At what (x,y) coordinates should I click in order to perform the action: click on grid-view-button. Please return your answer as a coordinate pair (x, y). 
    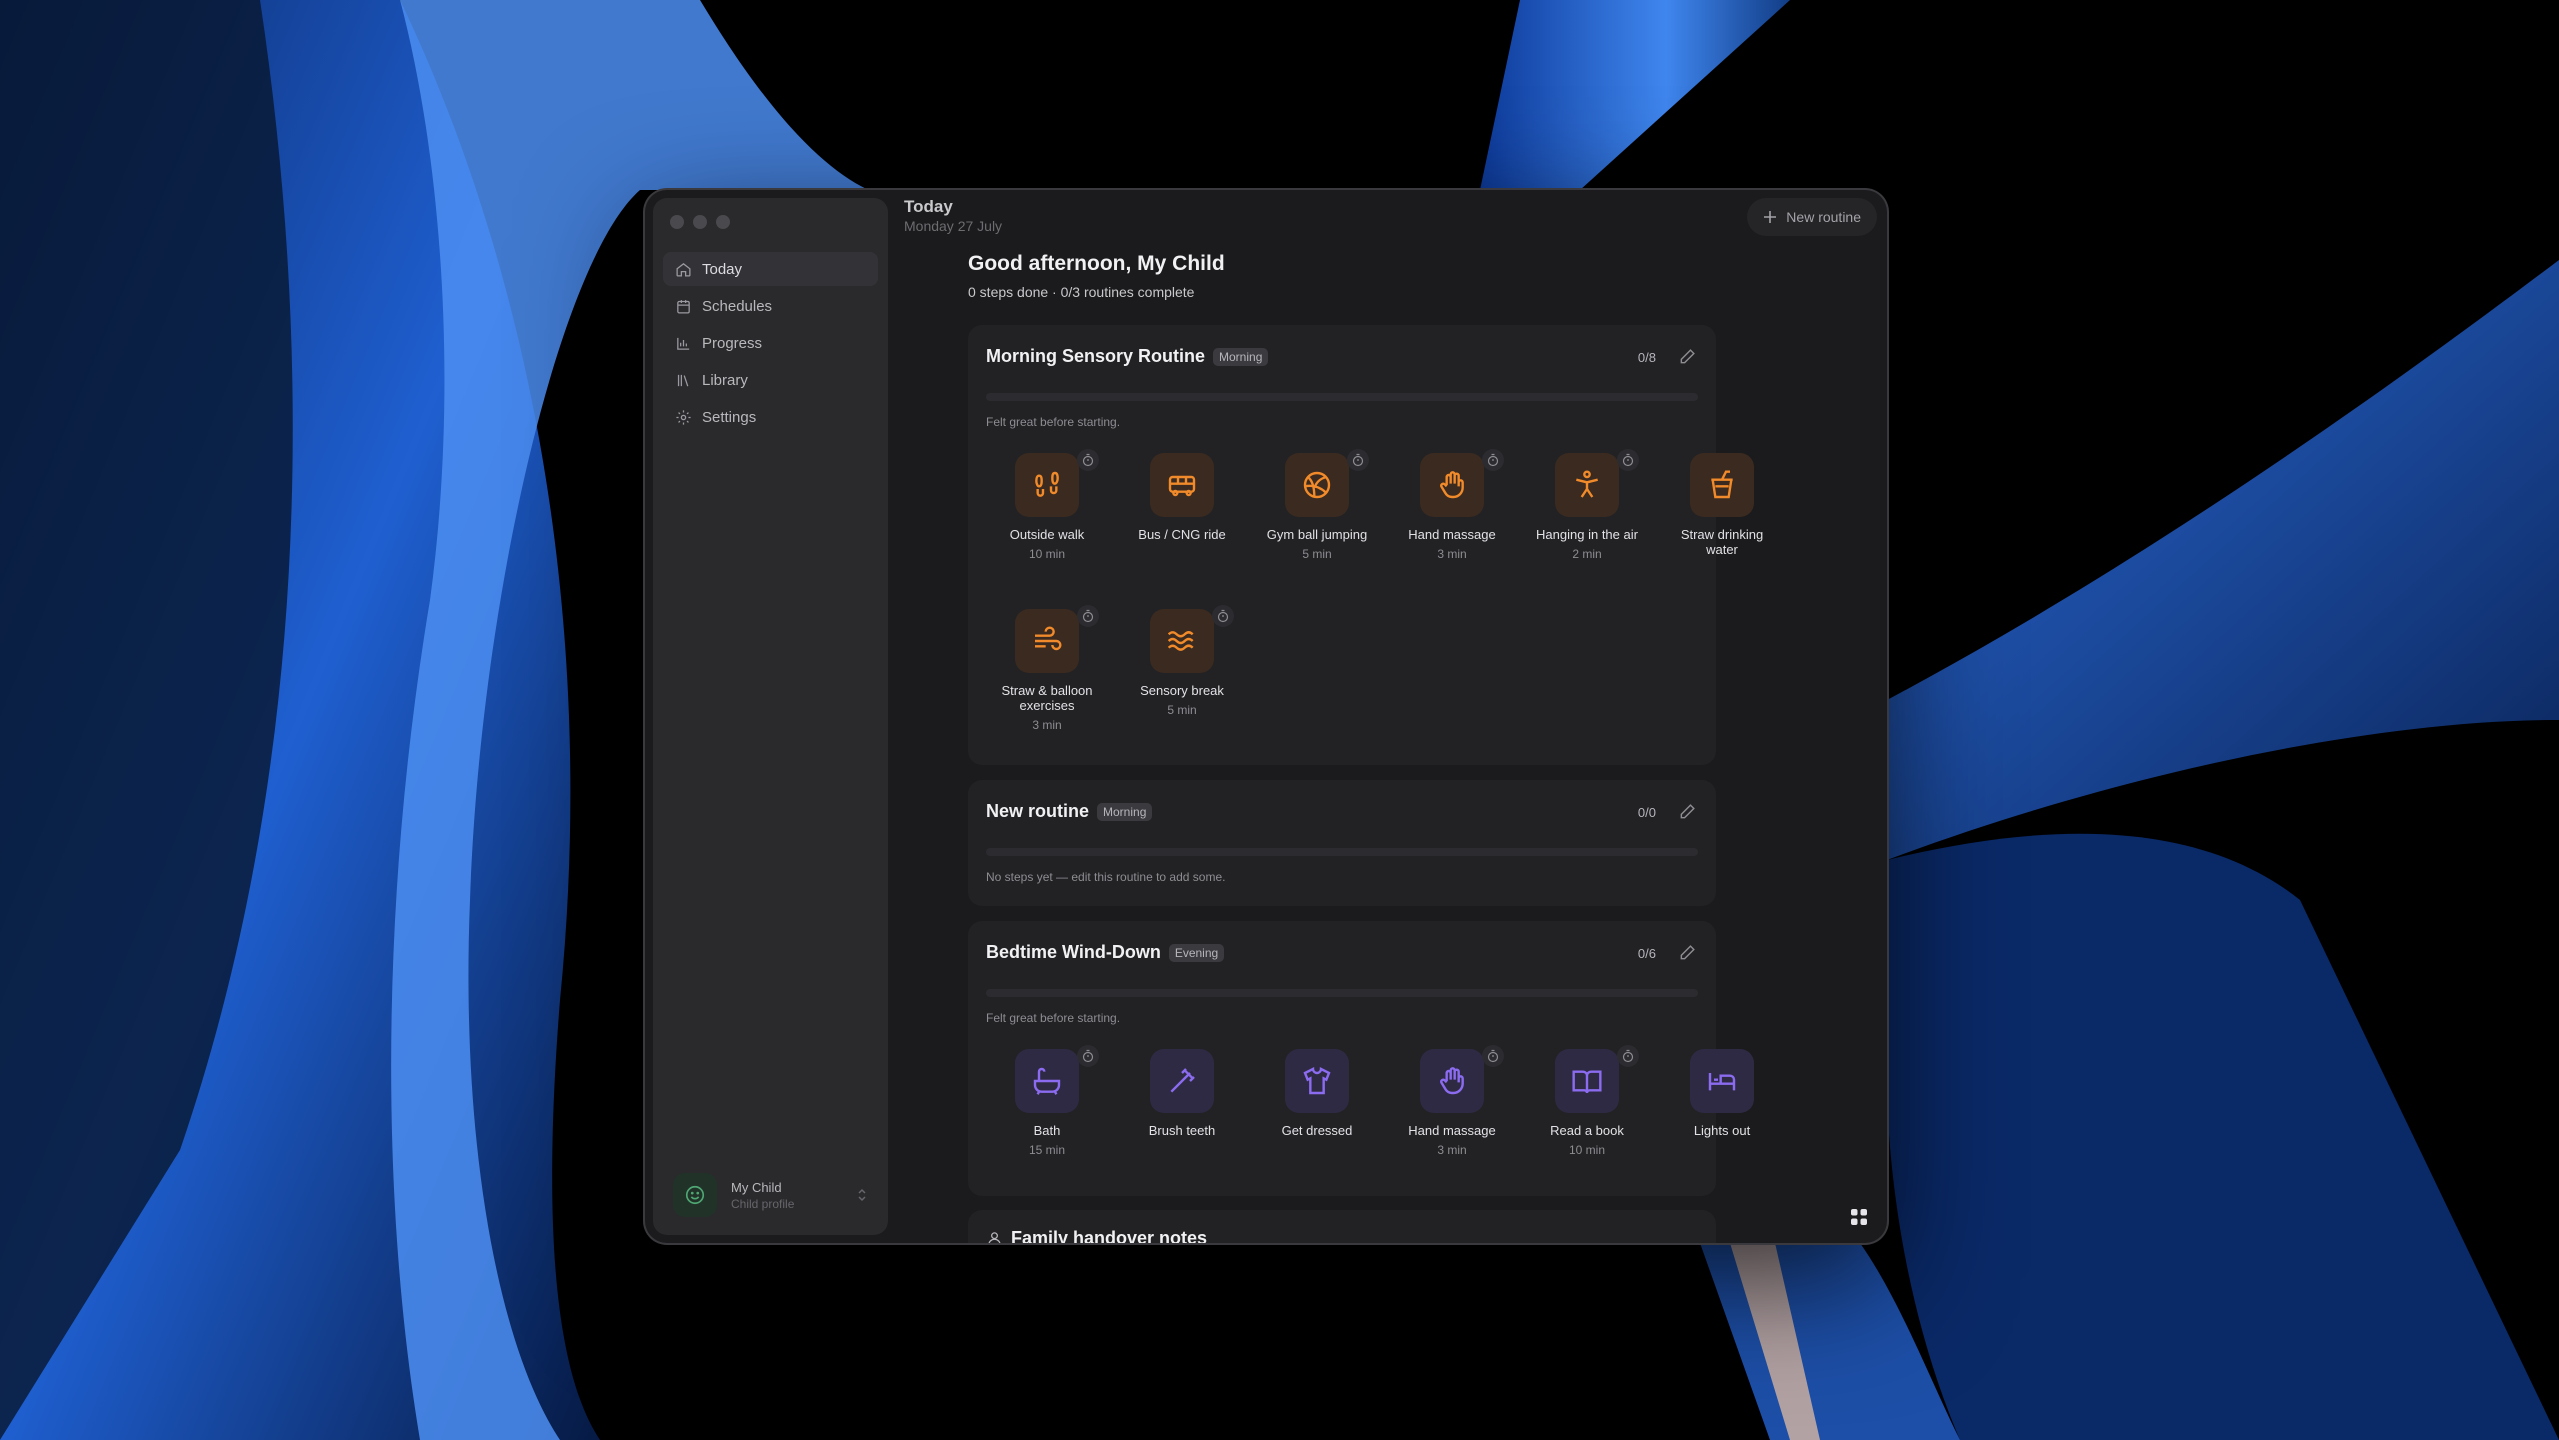
    Looking at the image, I should click on (1859, 1217).